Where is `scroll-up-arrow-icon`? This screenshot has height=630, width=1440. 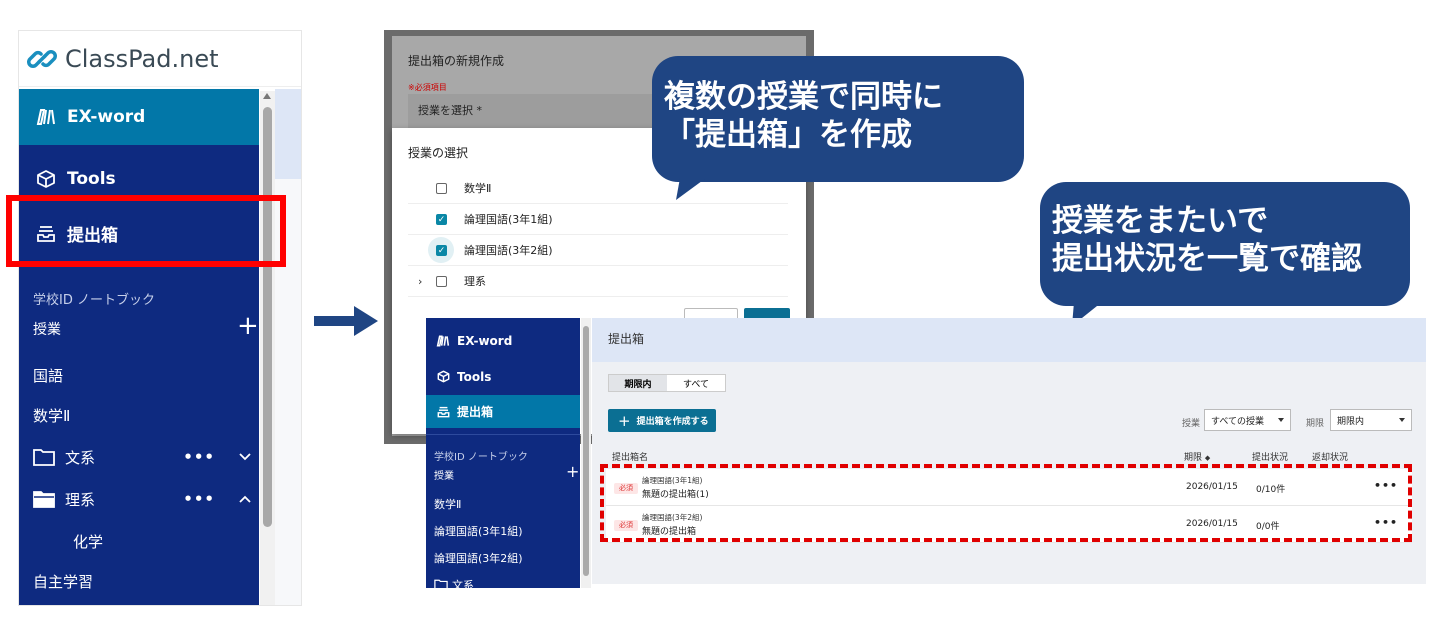 scroll-up-arrow-icon is located at coordinates (267, 96).